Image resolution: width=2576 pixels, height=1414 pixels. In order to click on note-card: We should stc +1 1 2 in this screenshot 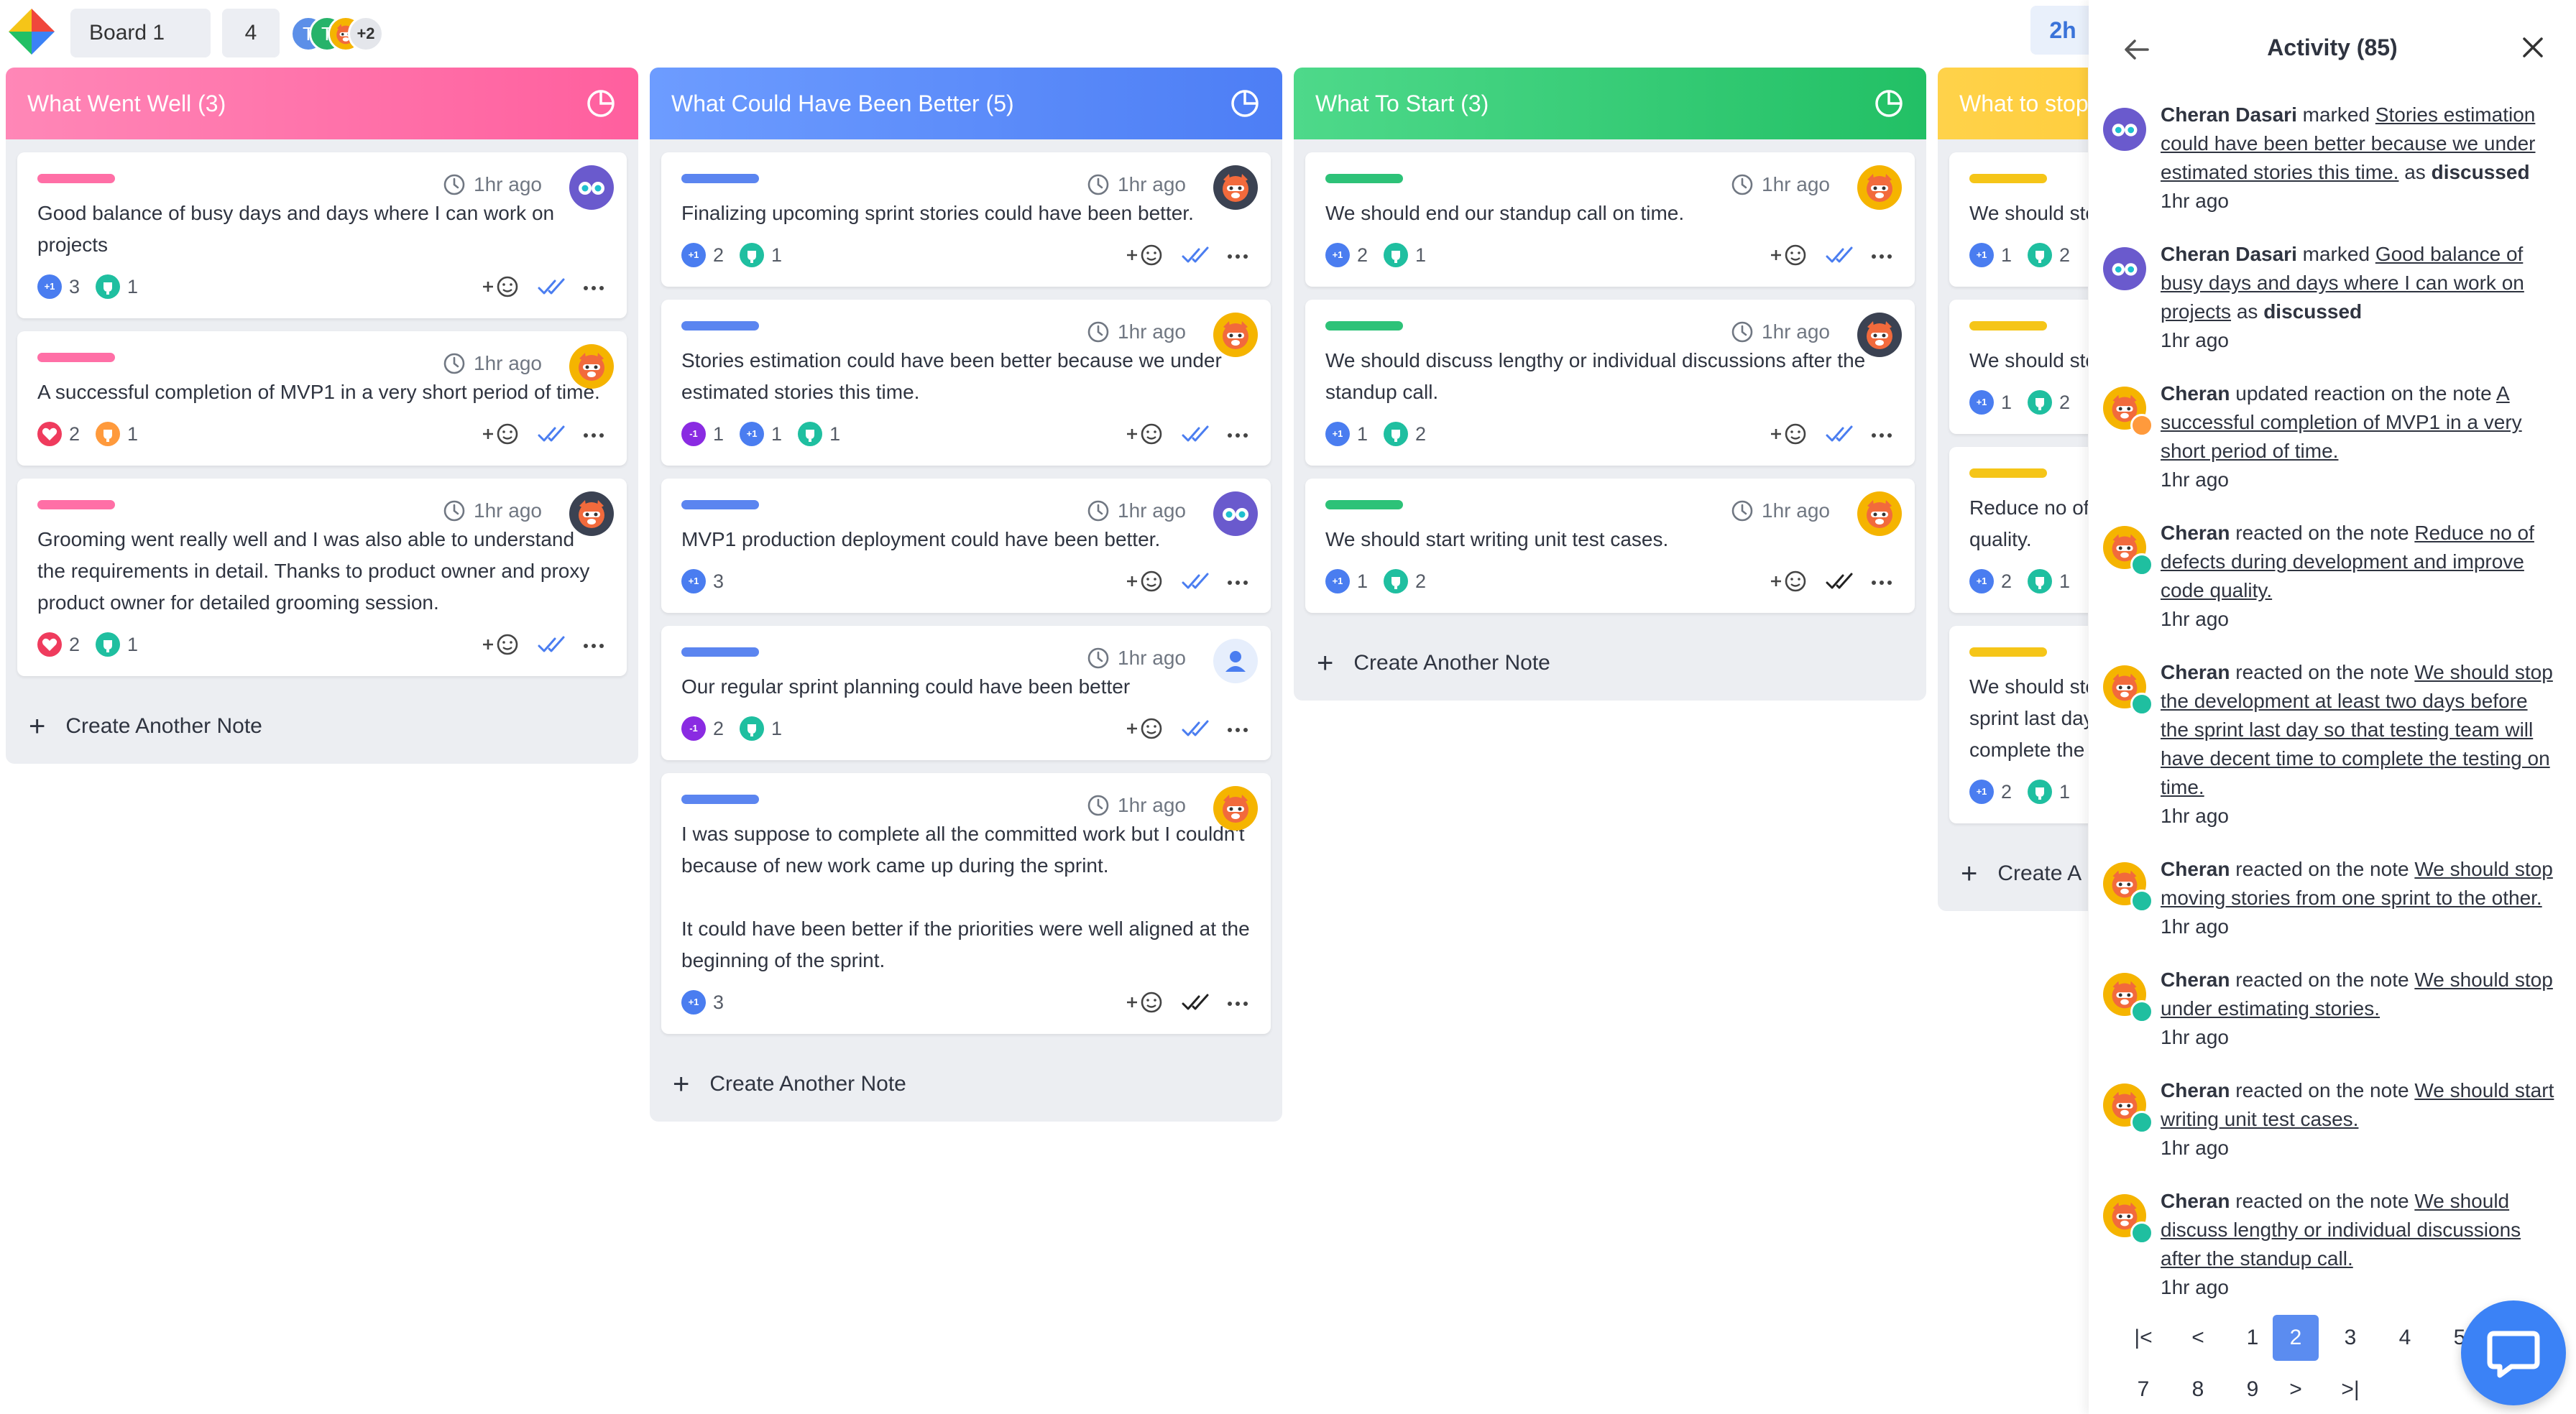, I will do `click(2018, 367)`.